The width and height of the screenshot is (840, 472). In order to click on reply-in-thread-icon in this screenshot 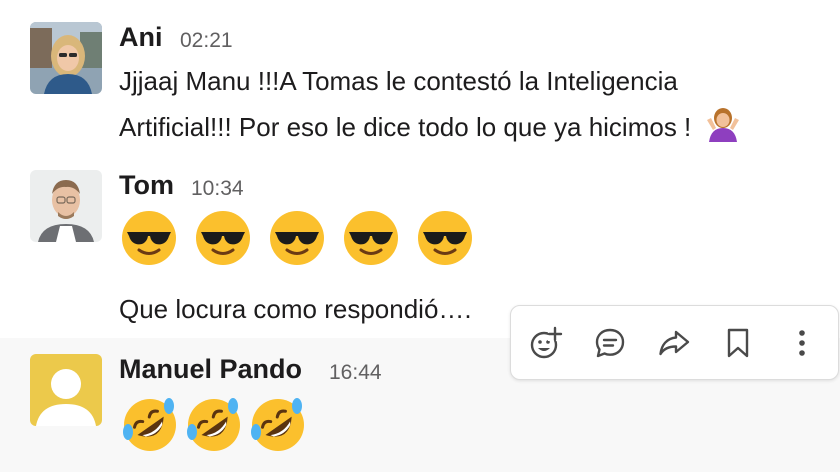, I will do `click(610, 343)`.